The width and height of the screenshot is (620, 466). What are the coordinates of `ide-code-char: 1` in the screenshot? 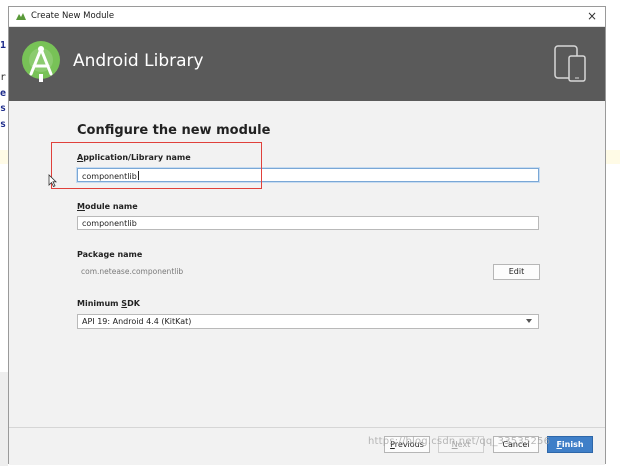 It's located at (3, 45).